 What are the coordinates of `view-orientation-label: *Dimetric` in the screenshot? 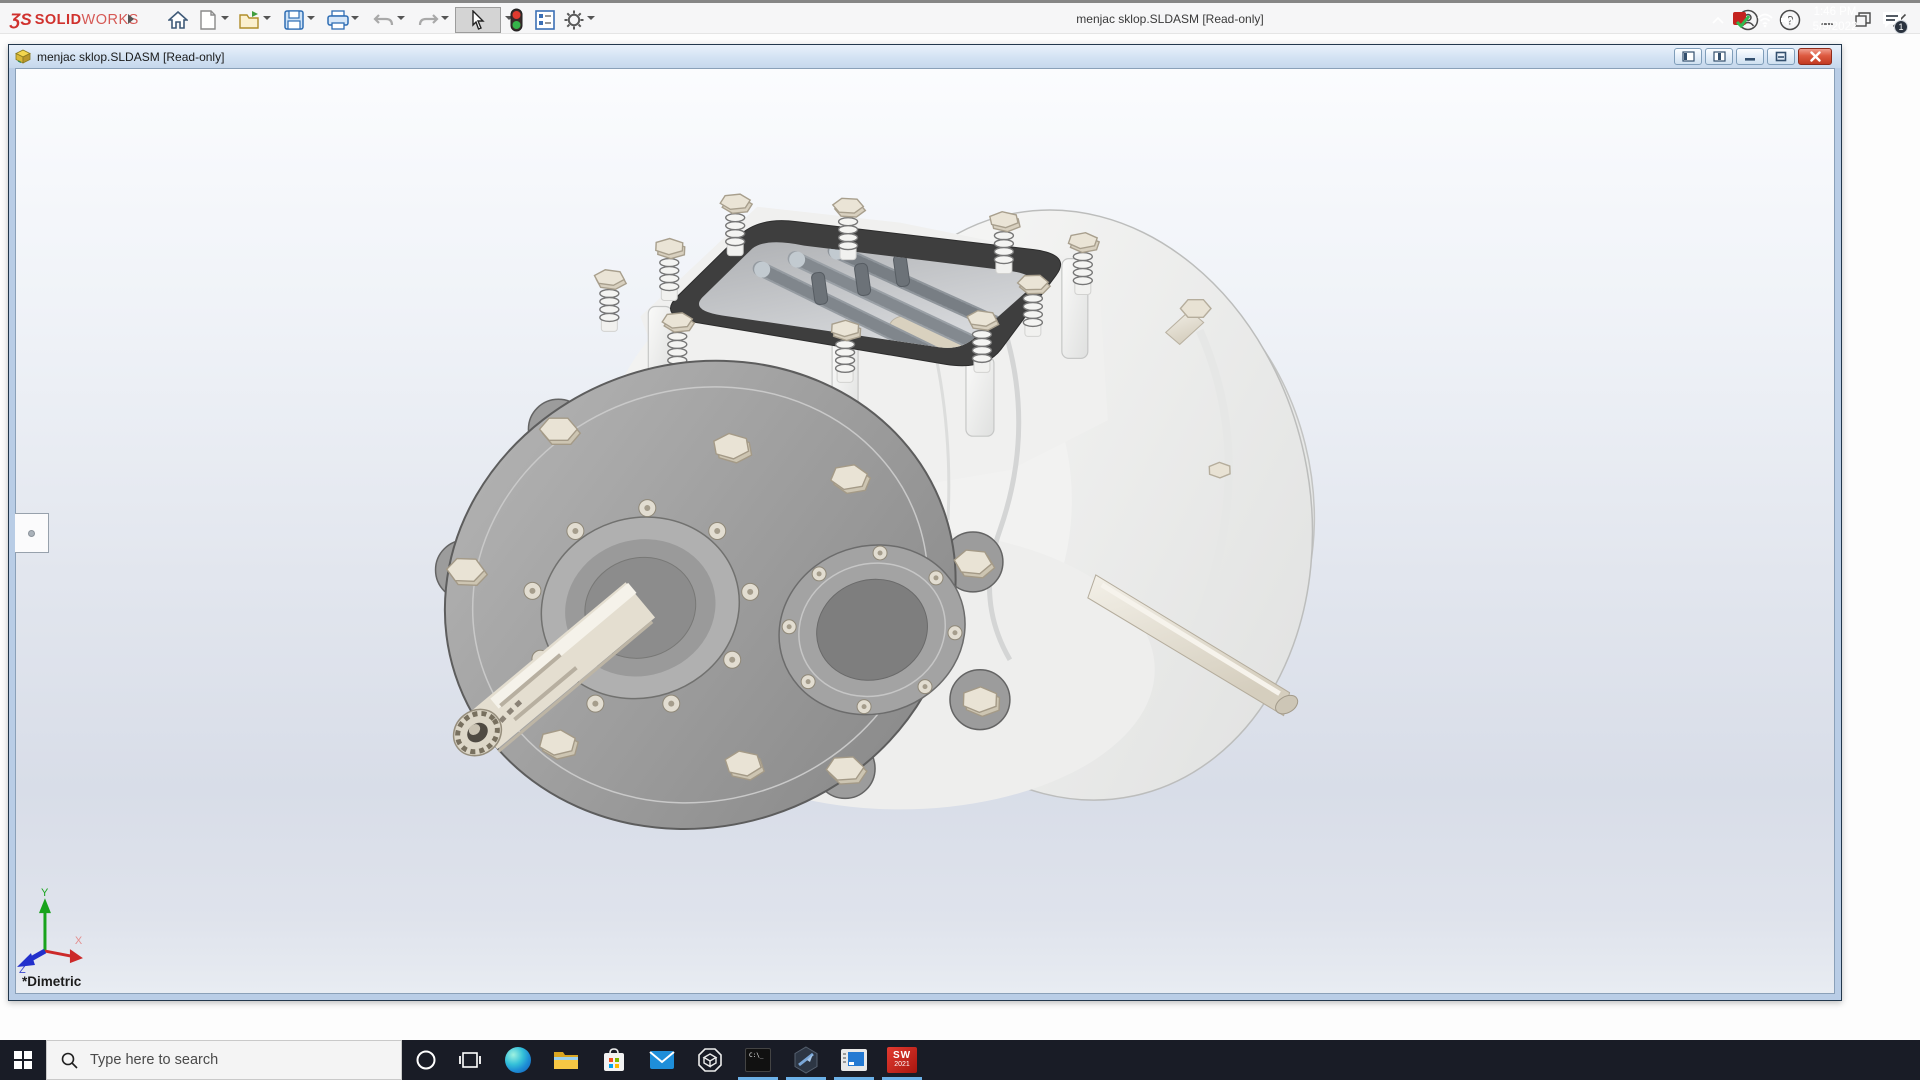 It's located at (52, 981).